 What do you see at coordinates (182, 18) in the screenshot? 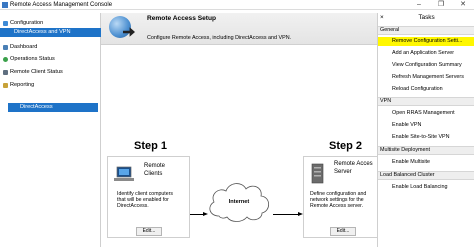
I see `banner-title: Remote Access Setup` at bounding box center [182, 18].